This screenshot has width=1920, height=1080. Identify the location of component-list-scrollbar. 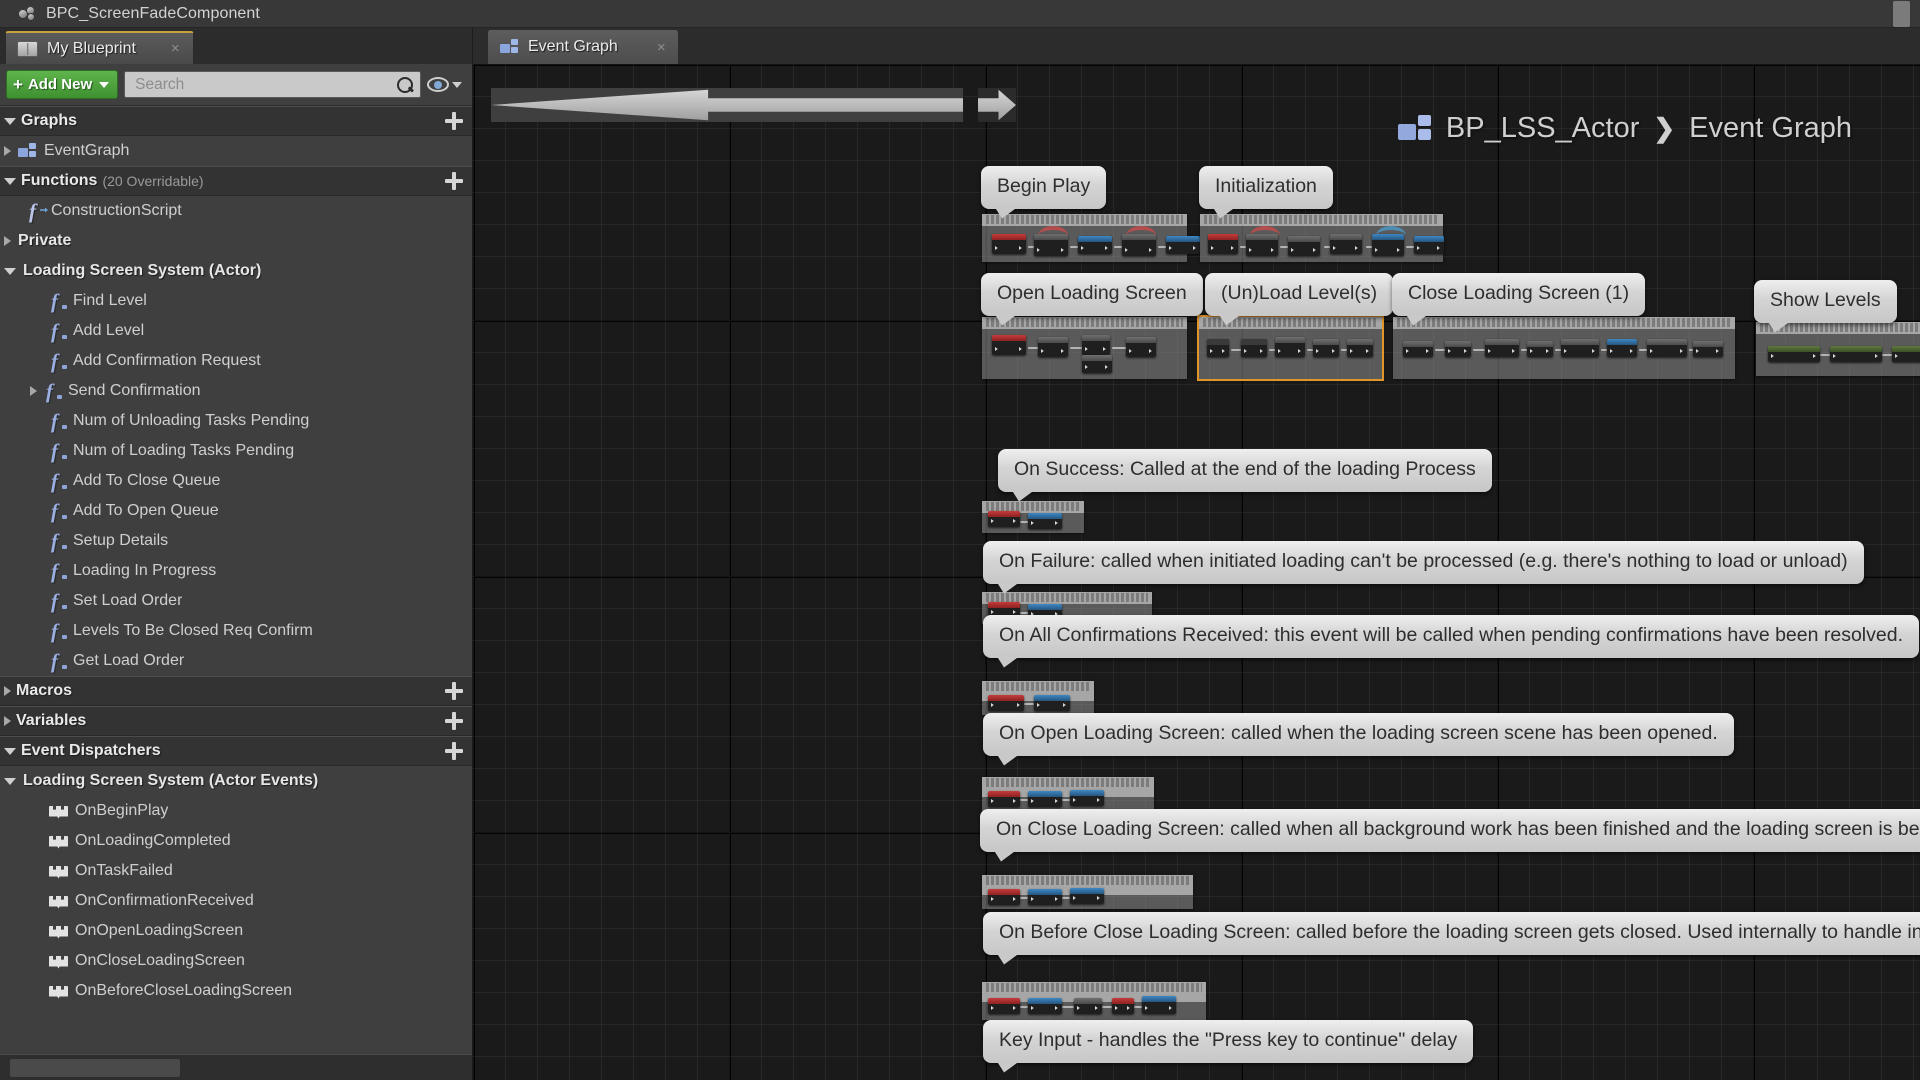
(1901, 14).